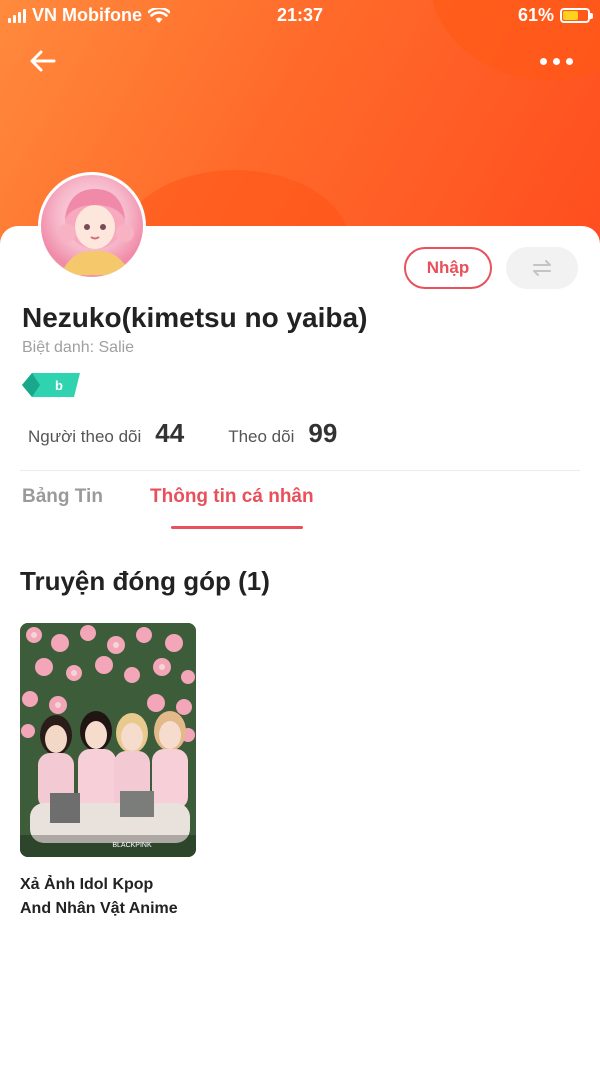  Describe the element at coordinates (59, 385) in the screenshot. I see `badge-text: b` at that location.